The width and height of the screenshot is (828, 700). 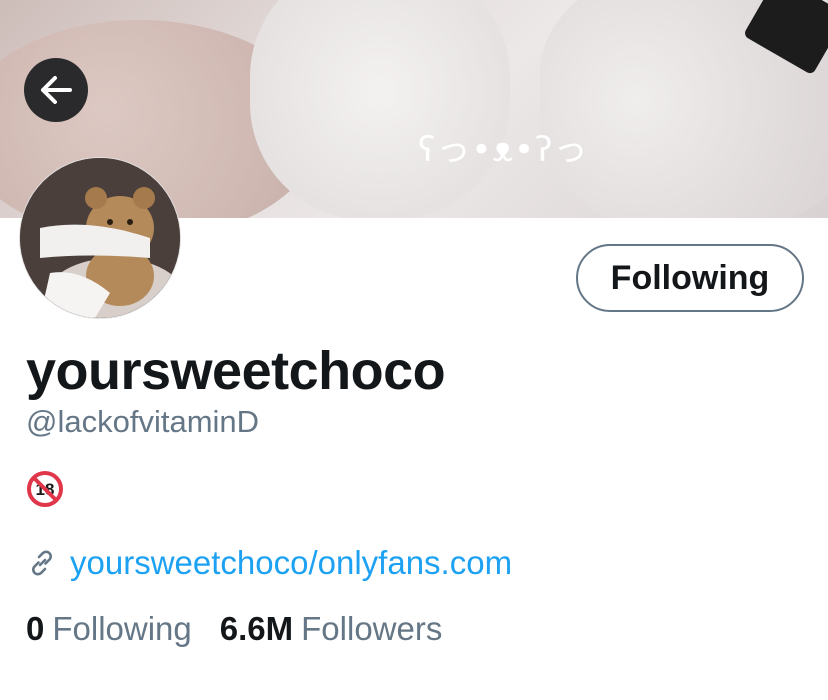 I want to click on following-button: Following, so click(x=690, y=278).